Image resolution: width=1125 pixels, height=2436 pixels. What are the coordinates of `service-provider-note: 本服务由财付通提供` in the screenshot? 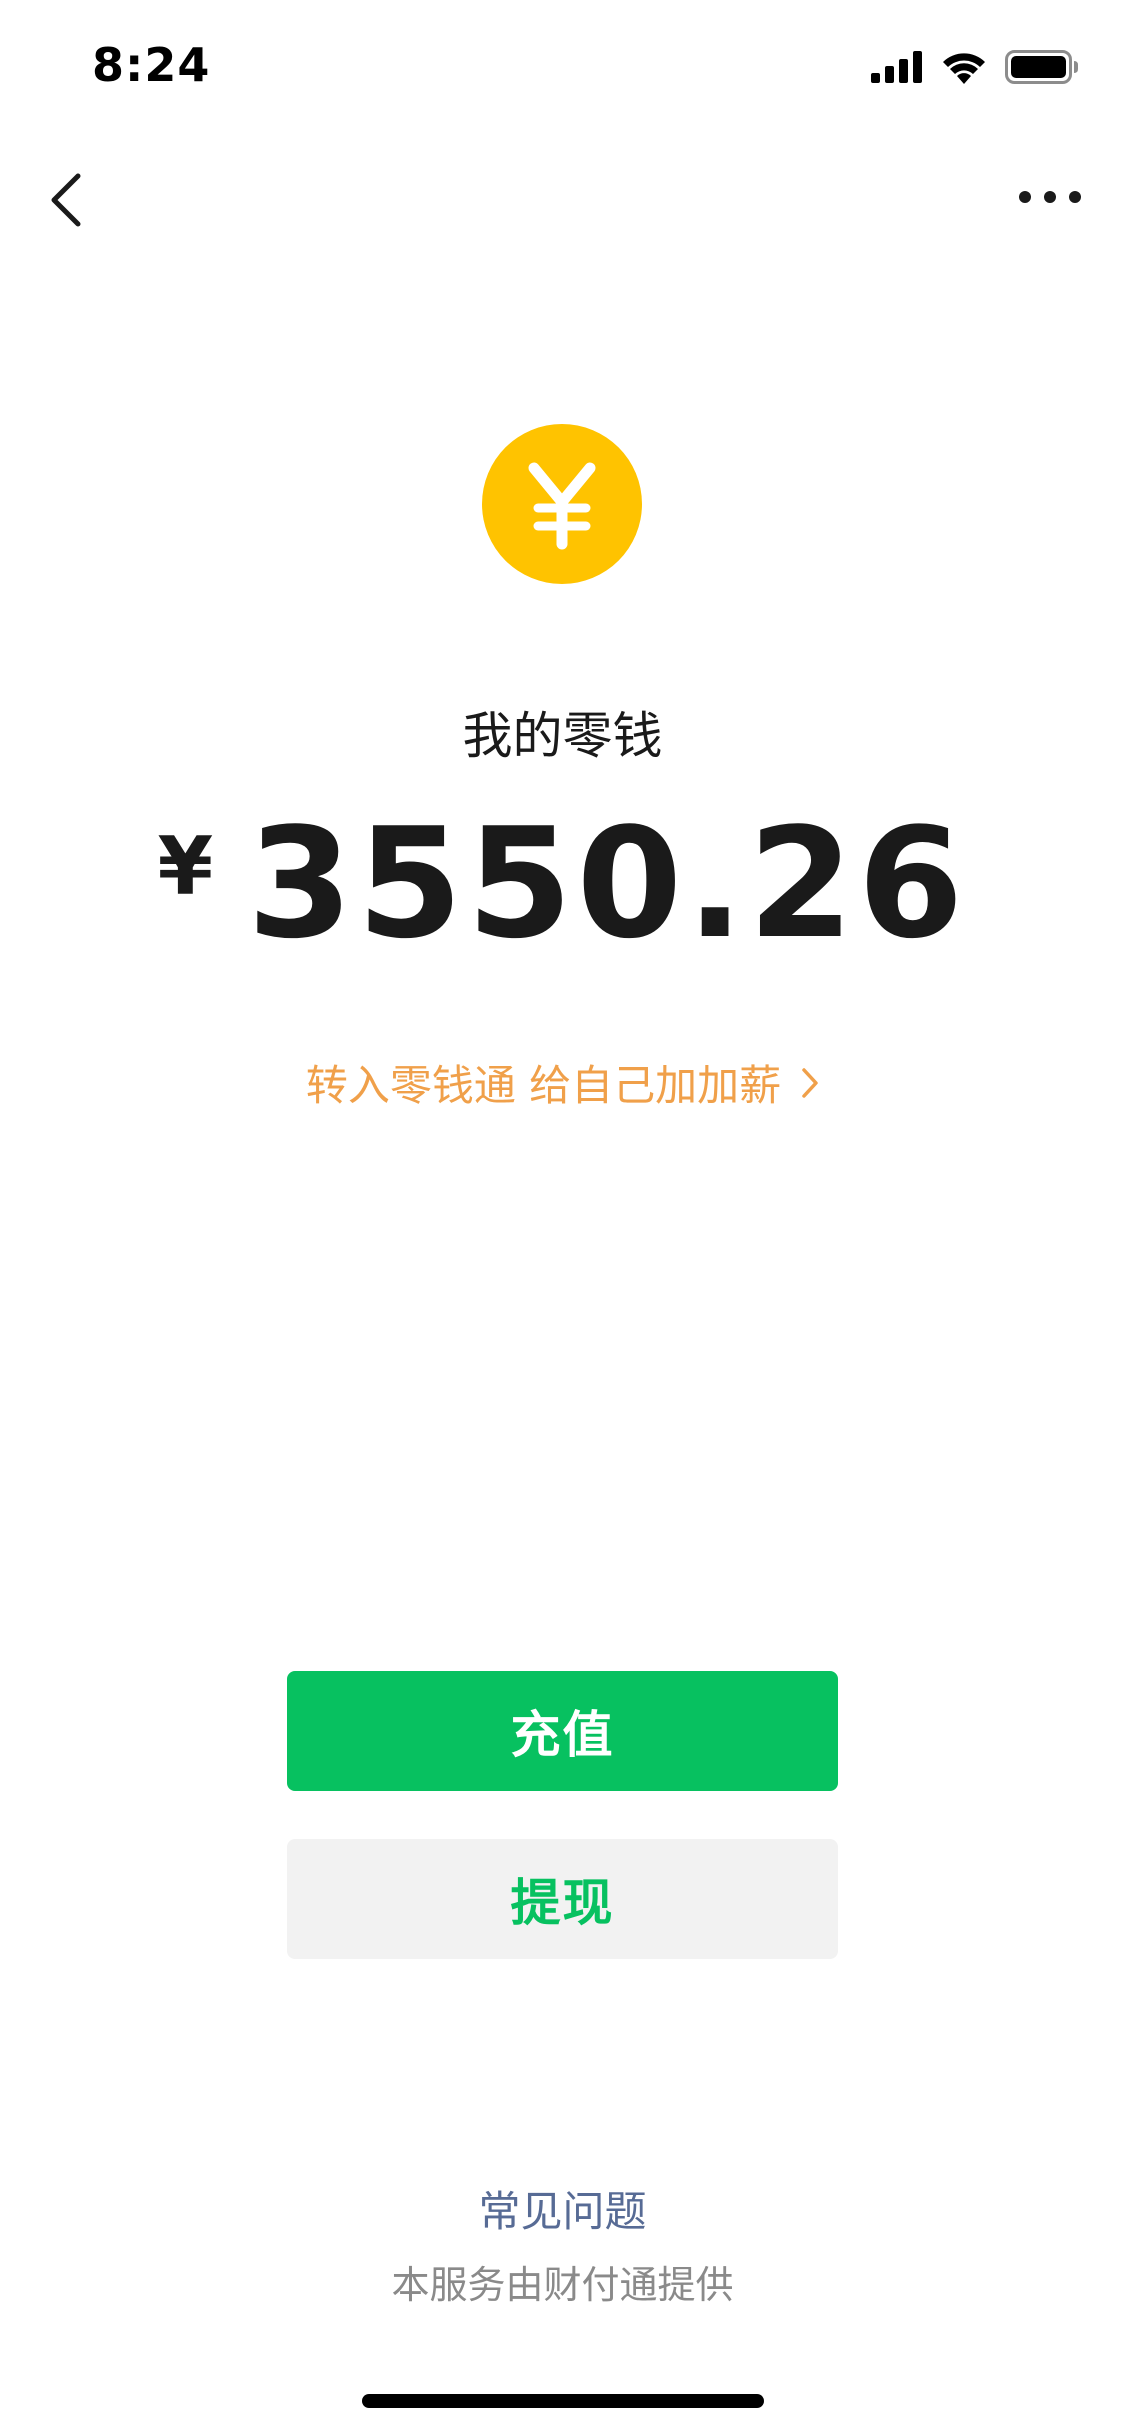 It's located at (562, 2285).